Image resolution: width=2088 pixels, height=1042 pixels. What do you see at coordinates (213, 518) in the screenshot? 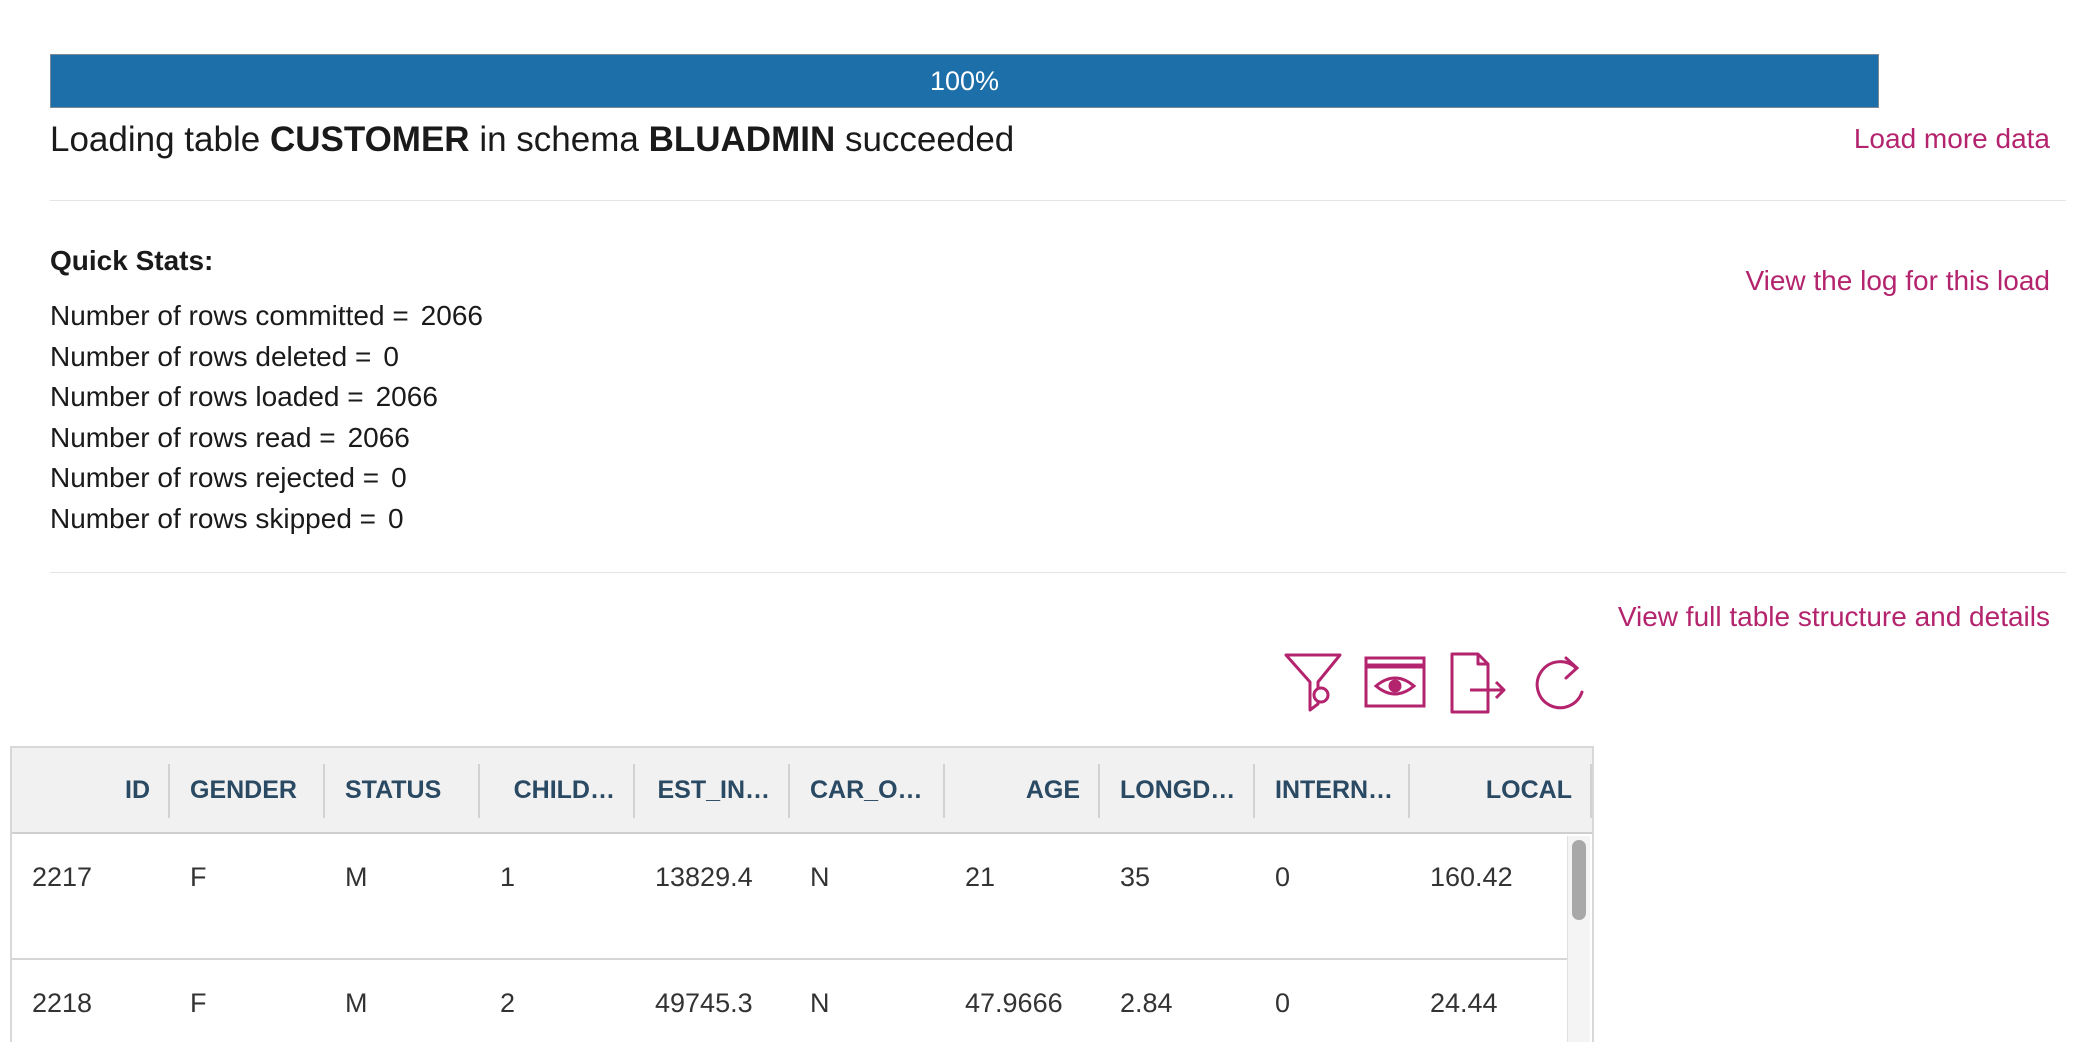
I see `stat-label: Number of rows skipped =` at bounding box center [213, 518].